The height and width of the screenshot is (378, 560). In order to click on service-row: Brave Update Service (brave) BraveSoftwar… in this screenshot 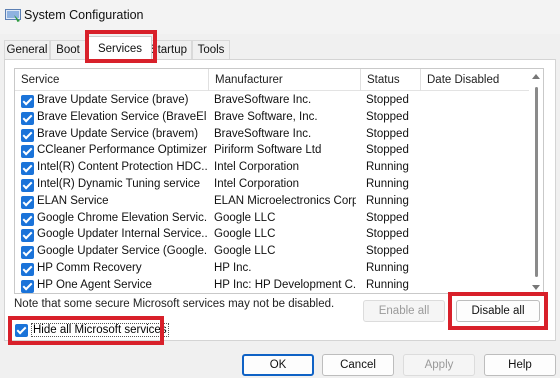, I will do `click(279, 101)`.